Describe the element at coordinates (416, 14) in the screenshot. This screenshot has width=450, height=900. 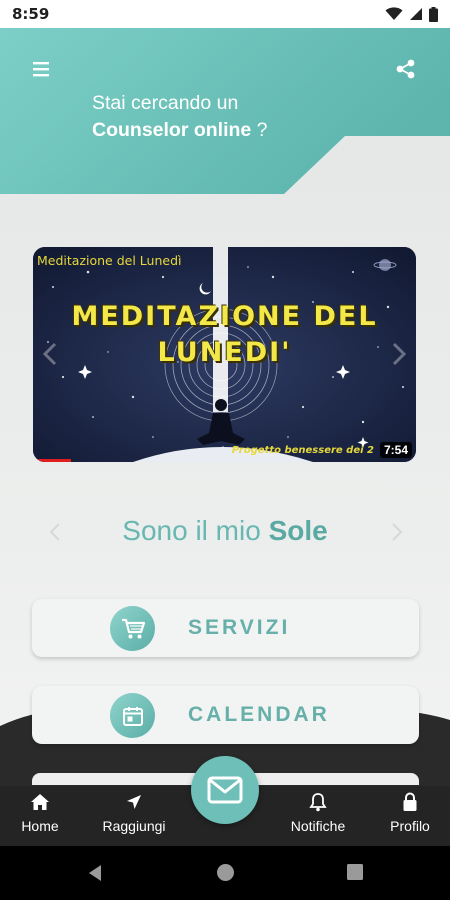
I see `signal-icon` at that location.